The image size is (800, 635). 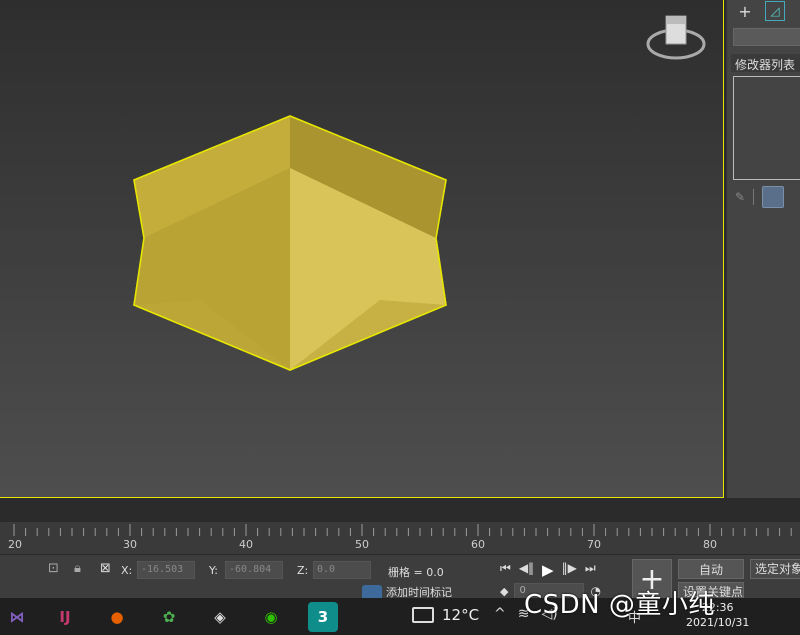 I want to click on stack-tools: ✎, so click(x=767, y=197).